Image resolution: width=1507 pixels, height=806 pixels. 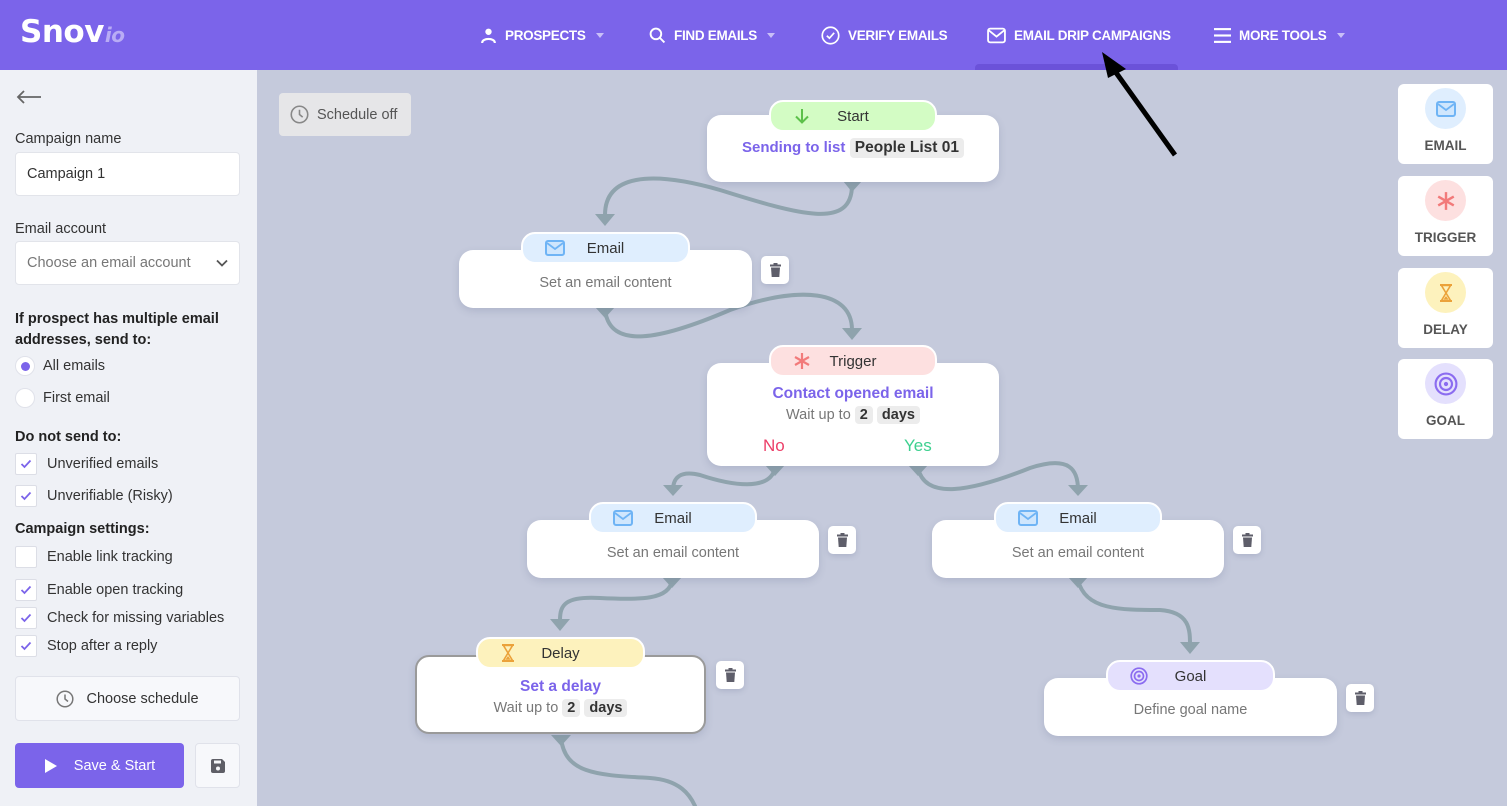 What do you see at coordinates (82, 529) in the screenshot?
I see `campaign-settings-heading: Campaign settings:` at bounding box center [82, 529].